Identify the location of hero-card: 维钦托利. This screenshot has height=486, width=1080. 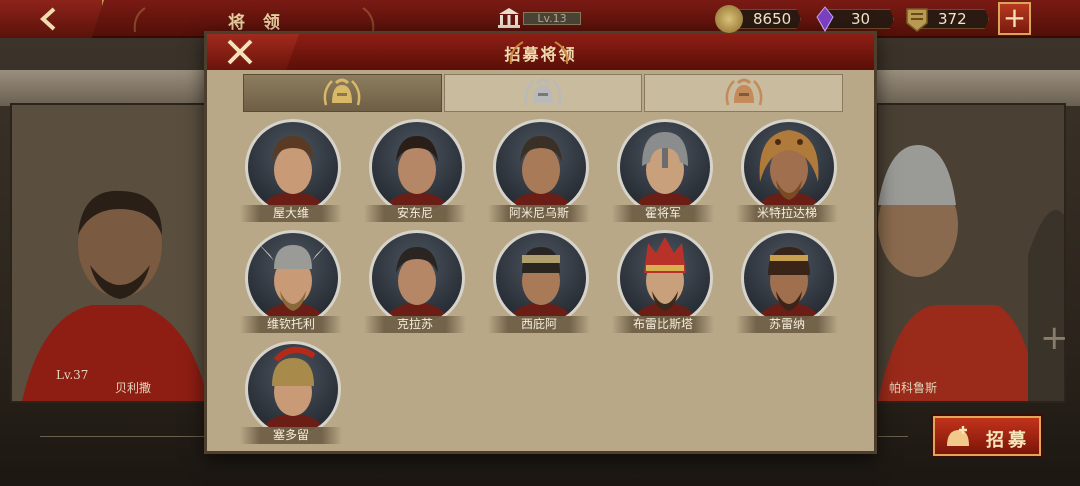
(291, 283).